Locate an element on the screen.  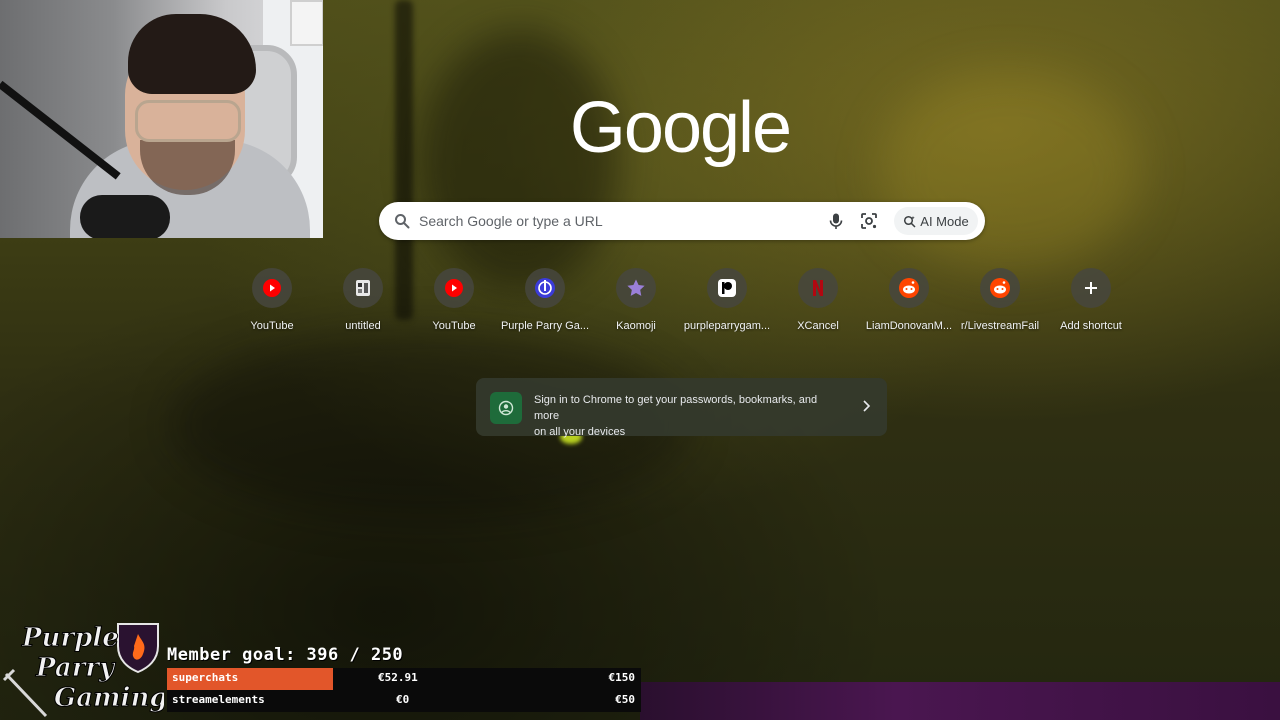
patreon-icon is located at coordinates (727, 288).